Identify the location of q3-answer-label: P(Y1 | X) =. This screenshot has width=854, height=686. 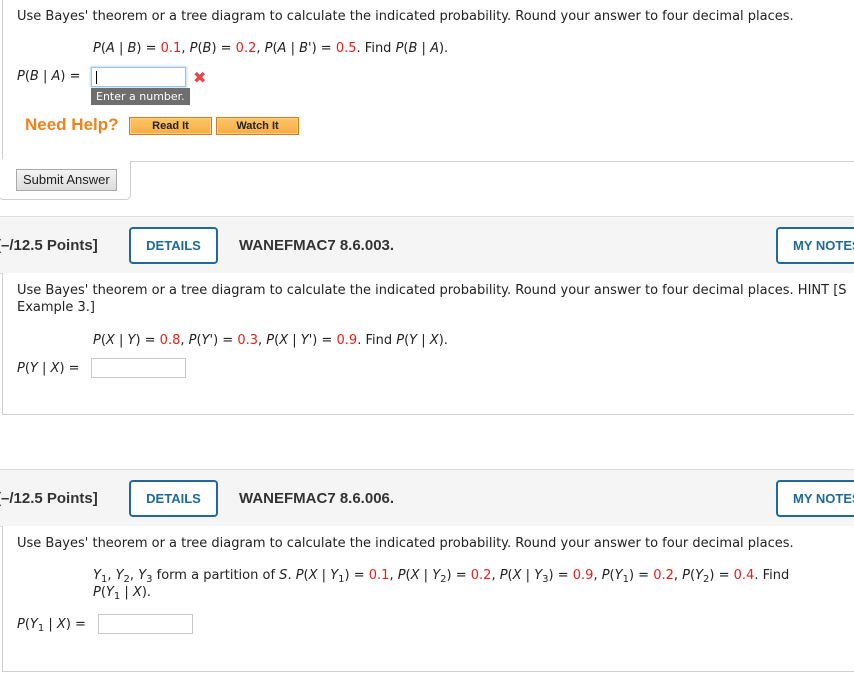
(51, 625).